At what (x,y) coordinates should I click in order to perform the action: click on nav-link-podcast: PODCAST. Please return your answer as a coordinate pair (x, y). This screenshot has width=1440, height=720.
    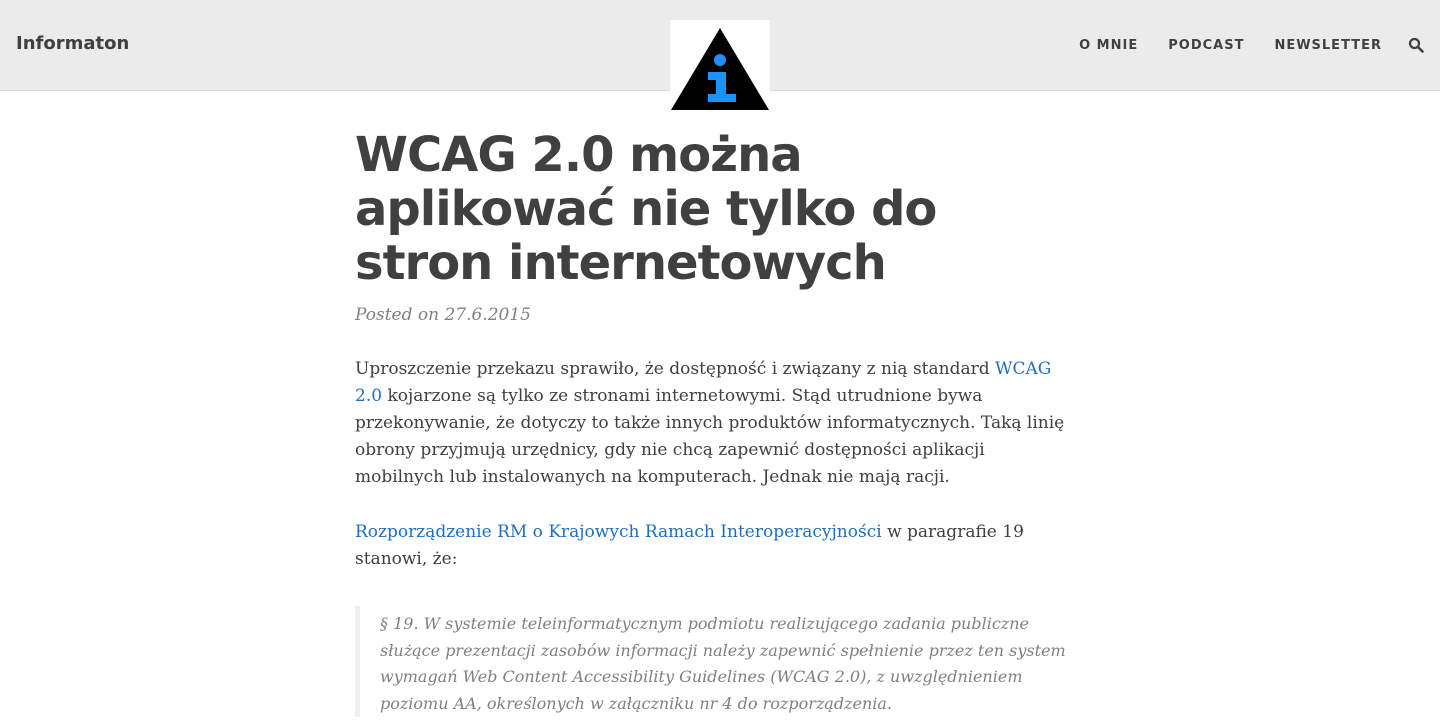
    Looking at the image, I should click on (1206, 45).